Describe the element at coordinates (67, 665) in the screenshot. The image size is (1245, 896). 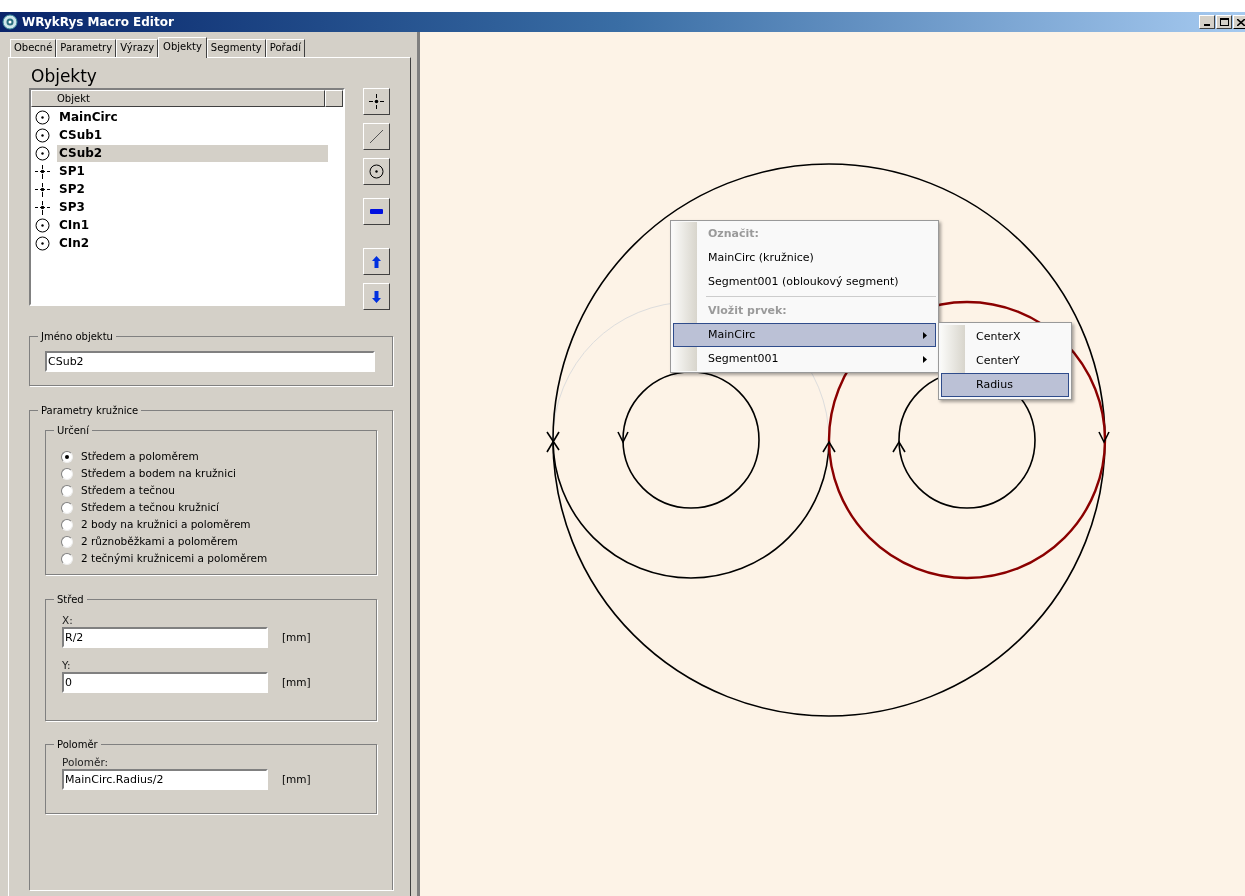
I see `field-label: Y:` at that location.